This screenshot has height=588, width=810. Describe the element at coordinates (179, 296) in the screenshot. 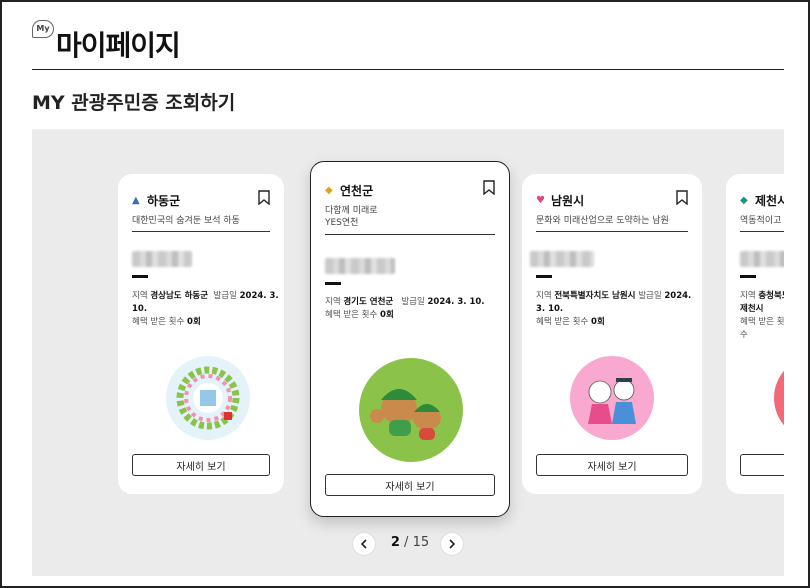

I see `region-value: 경상남도 하동군` at that location.